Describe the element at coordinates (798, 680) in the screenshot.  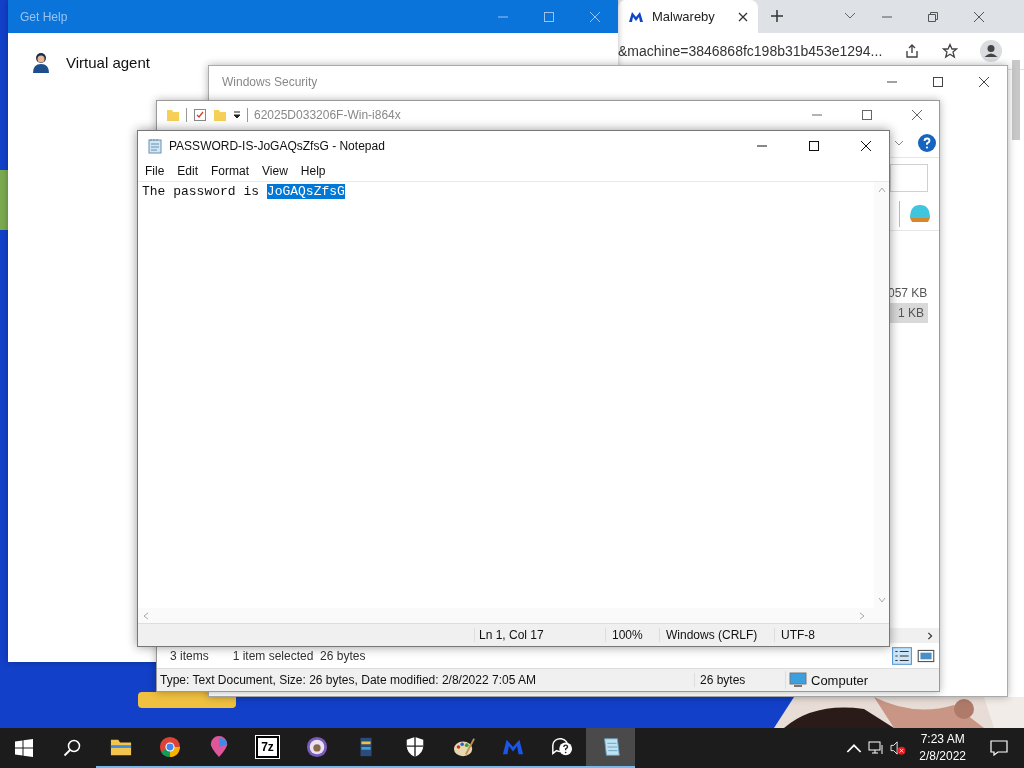
I see `computer-icon` at that location.